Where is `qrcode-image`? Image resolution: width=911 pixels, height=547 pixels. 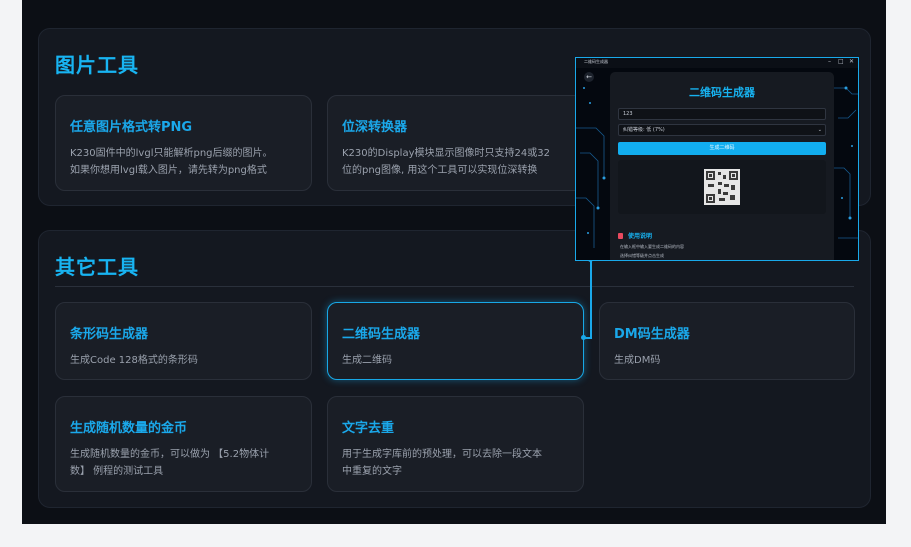 qrcode-image is located at coordinates (722, 187).